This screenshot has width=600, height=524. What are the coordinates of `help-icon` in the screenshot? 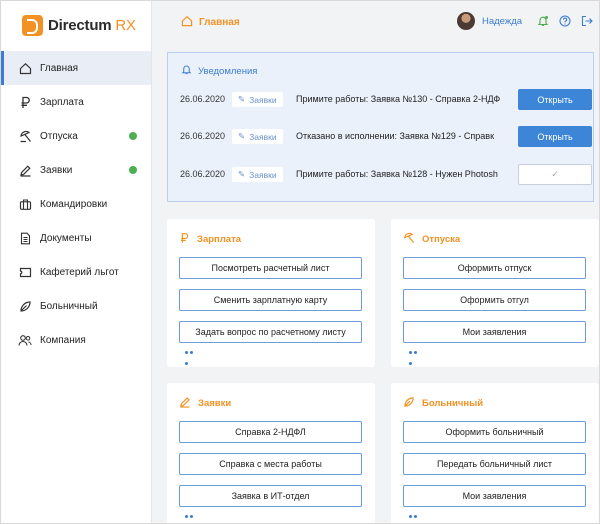 It's located at (564, 20).